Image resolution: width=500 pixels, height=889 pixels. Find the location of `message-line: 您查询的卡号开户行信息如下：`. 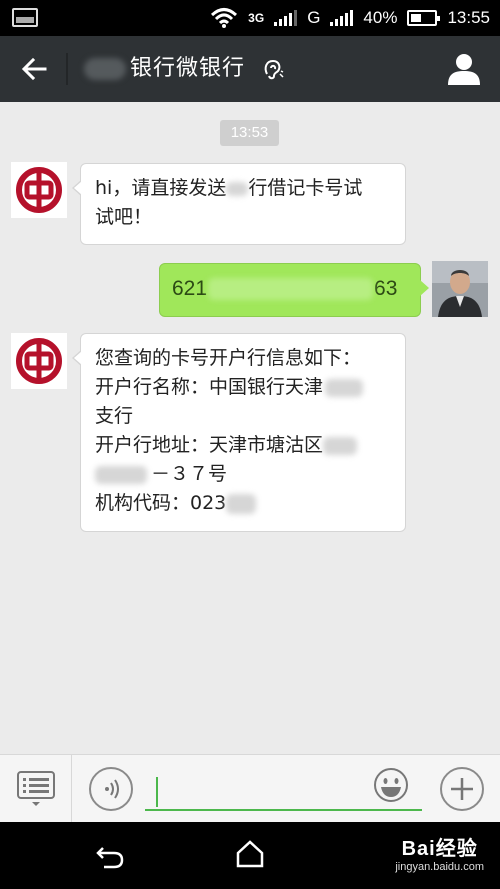

message-line: 您查询的卡号开户行信息如下： is located at coordinates (228, 358).